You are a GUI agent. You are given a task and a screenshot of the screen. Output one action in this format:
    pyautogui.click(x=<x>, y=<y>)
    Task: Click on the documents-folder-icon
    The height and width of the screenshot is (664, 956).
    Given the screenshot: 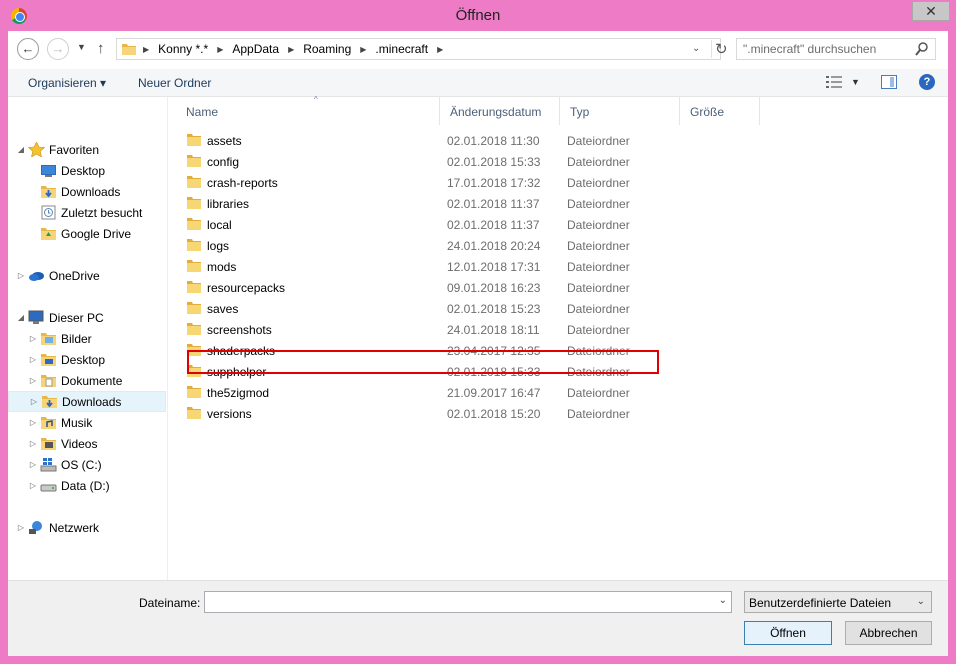 What is the action you would take?
    pyautogui.click(x=48, y=380)
    